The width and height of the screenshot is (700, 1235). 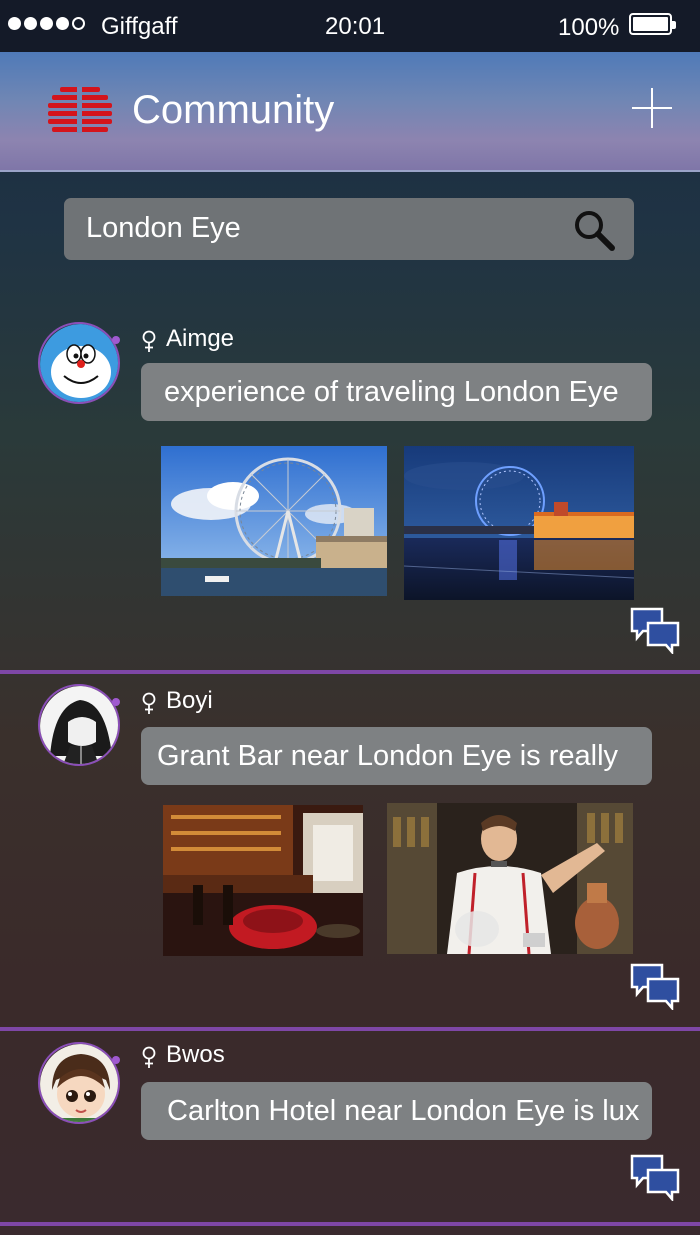 I want to click on signal-strength-icon, so click(x=46, y=23).